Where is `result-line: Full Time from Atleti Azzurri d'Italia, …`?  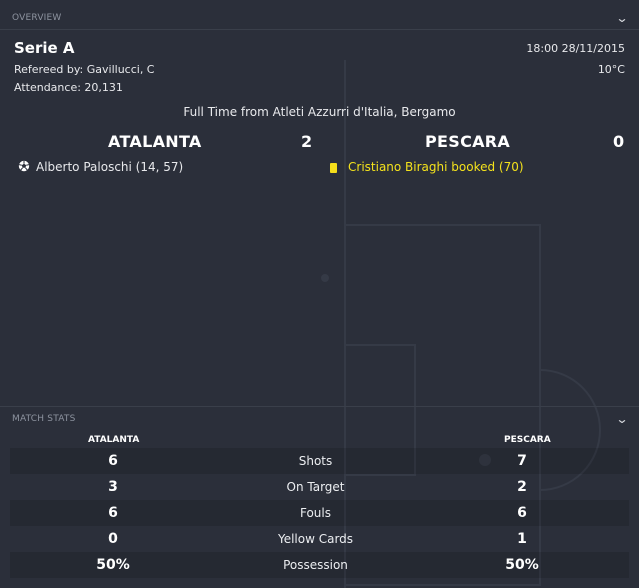
result-line: Full Time from Atleti Azzurri d'Italia, … is located at coordinates (319, 112).